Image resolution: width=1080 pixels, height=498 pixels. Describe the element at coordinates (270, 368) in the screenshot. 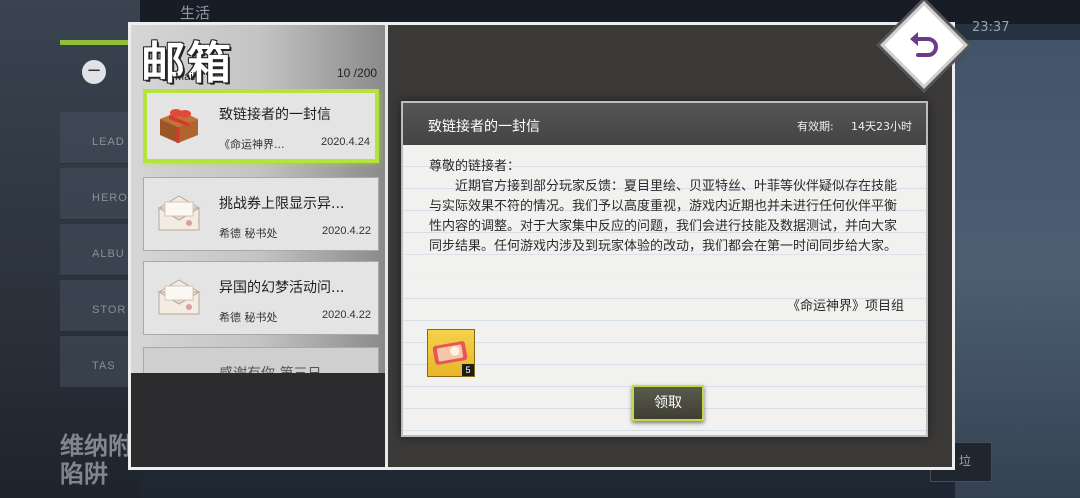

I see `mail-item-title: 感谢有你 第三日` at that location.